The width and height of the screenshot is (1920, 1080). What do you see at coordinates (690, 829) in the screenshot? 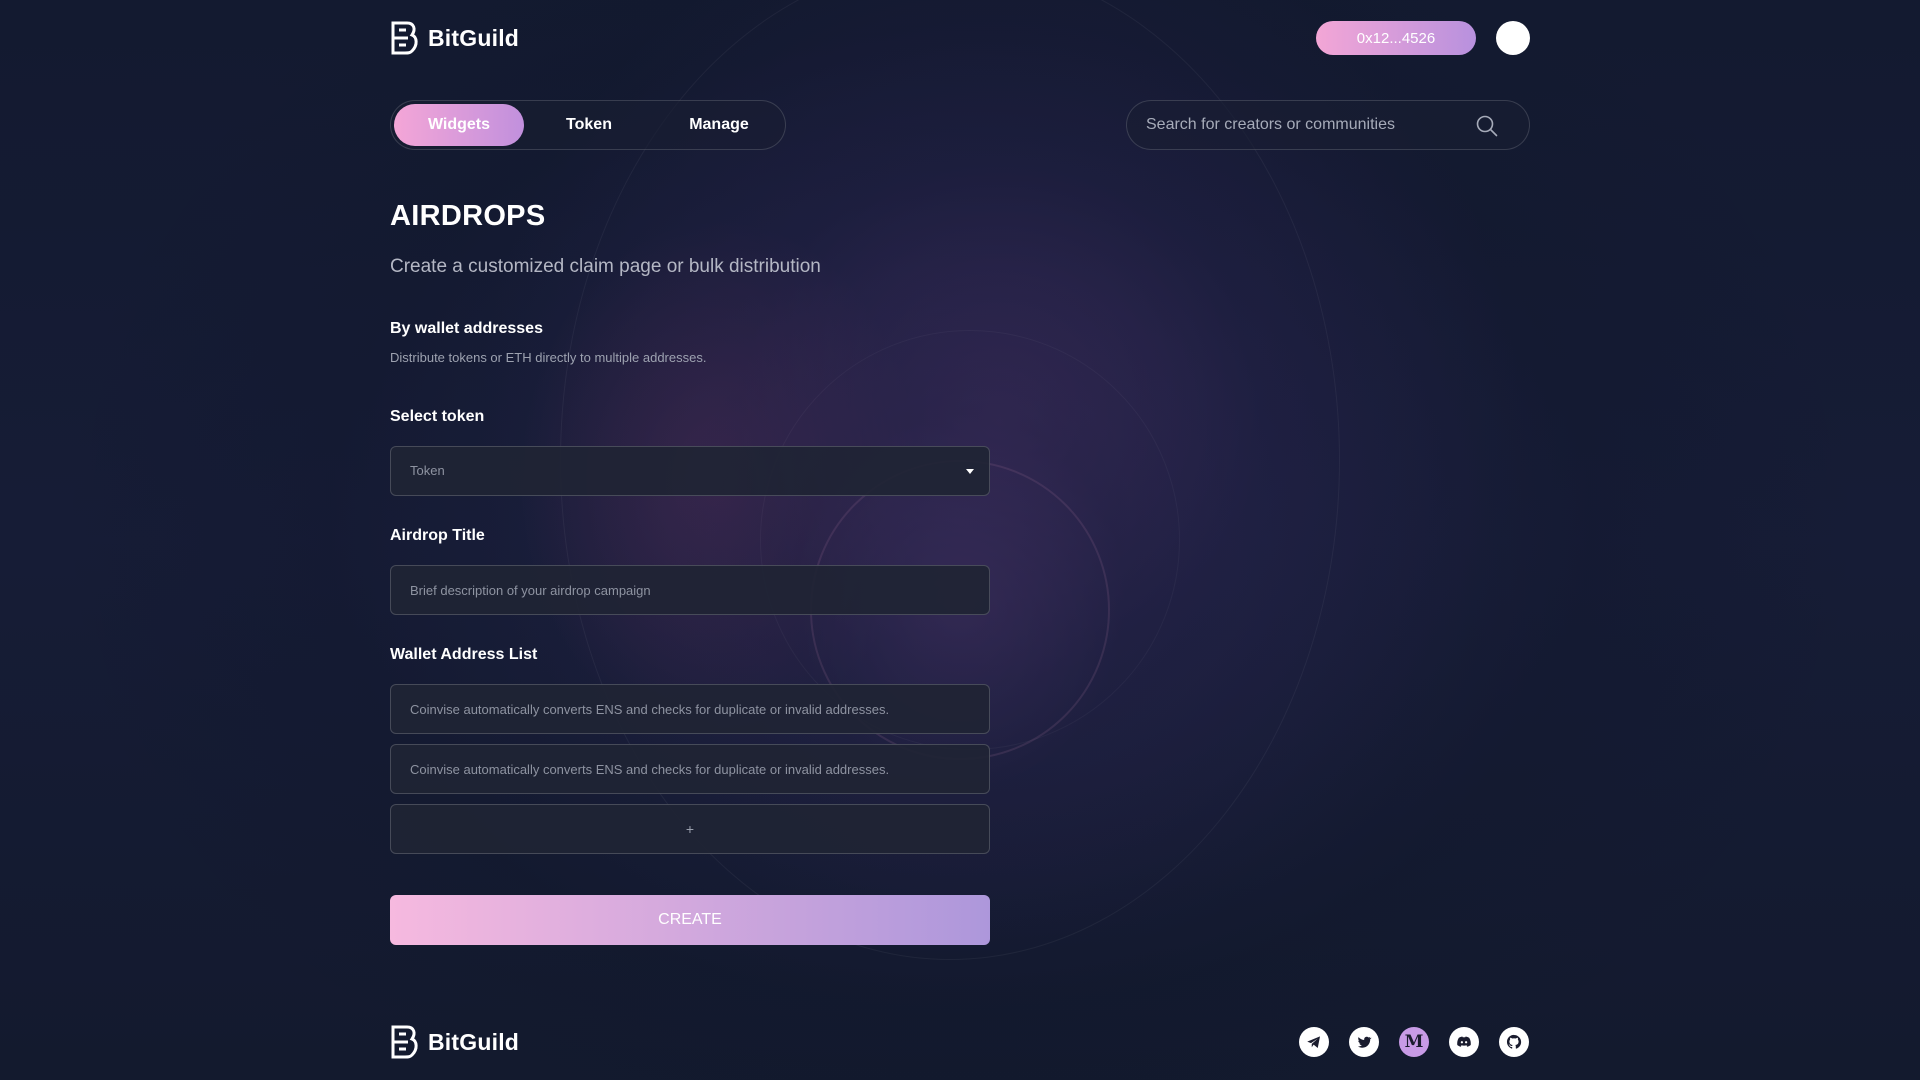
I see `add-address-button: +` at bounding box center [690, 829].